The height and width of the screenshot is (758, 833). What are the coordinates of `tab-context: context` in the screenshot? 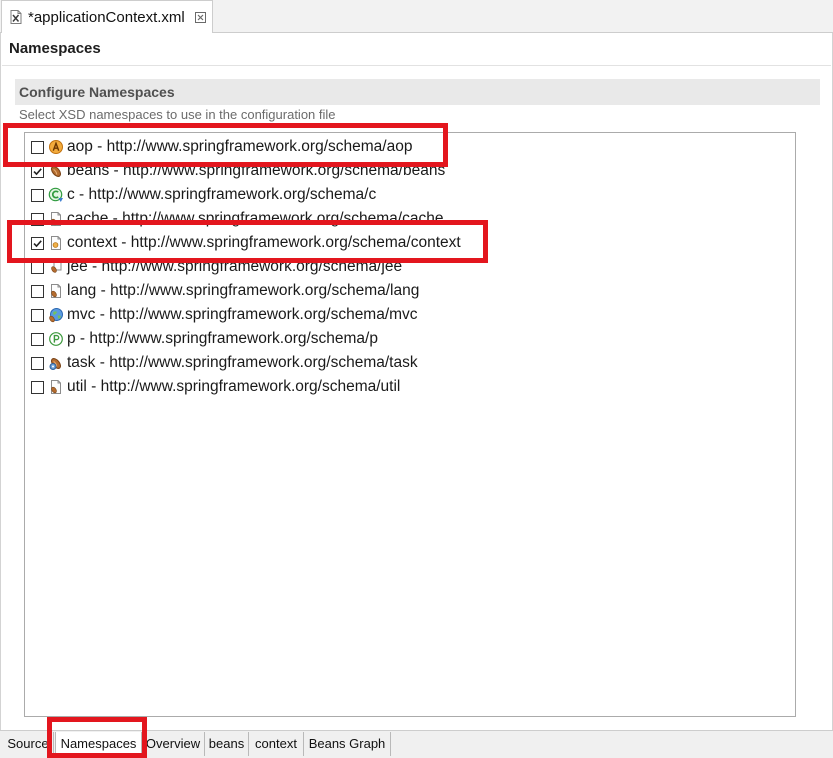 It's located at (276, 744).